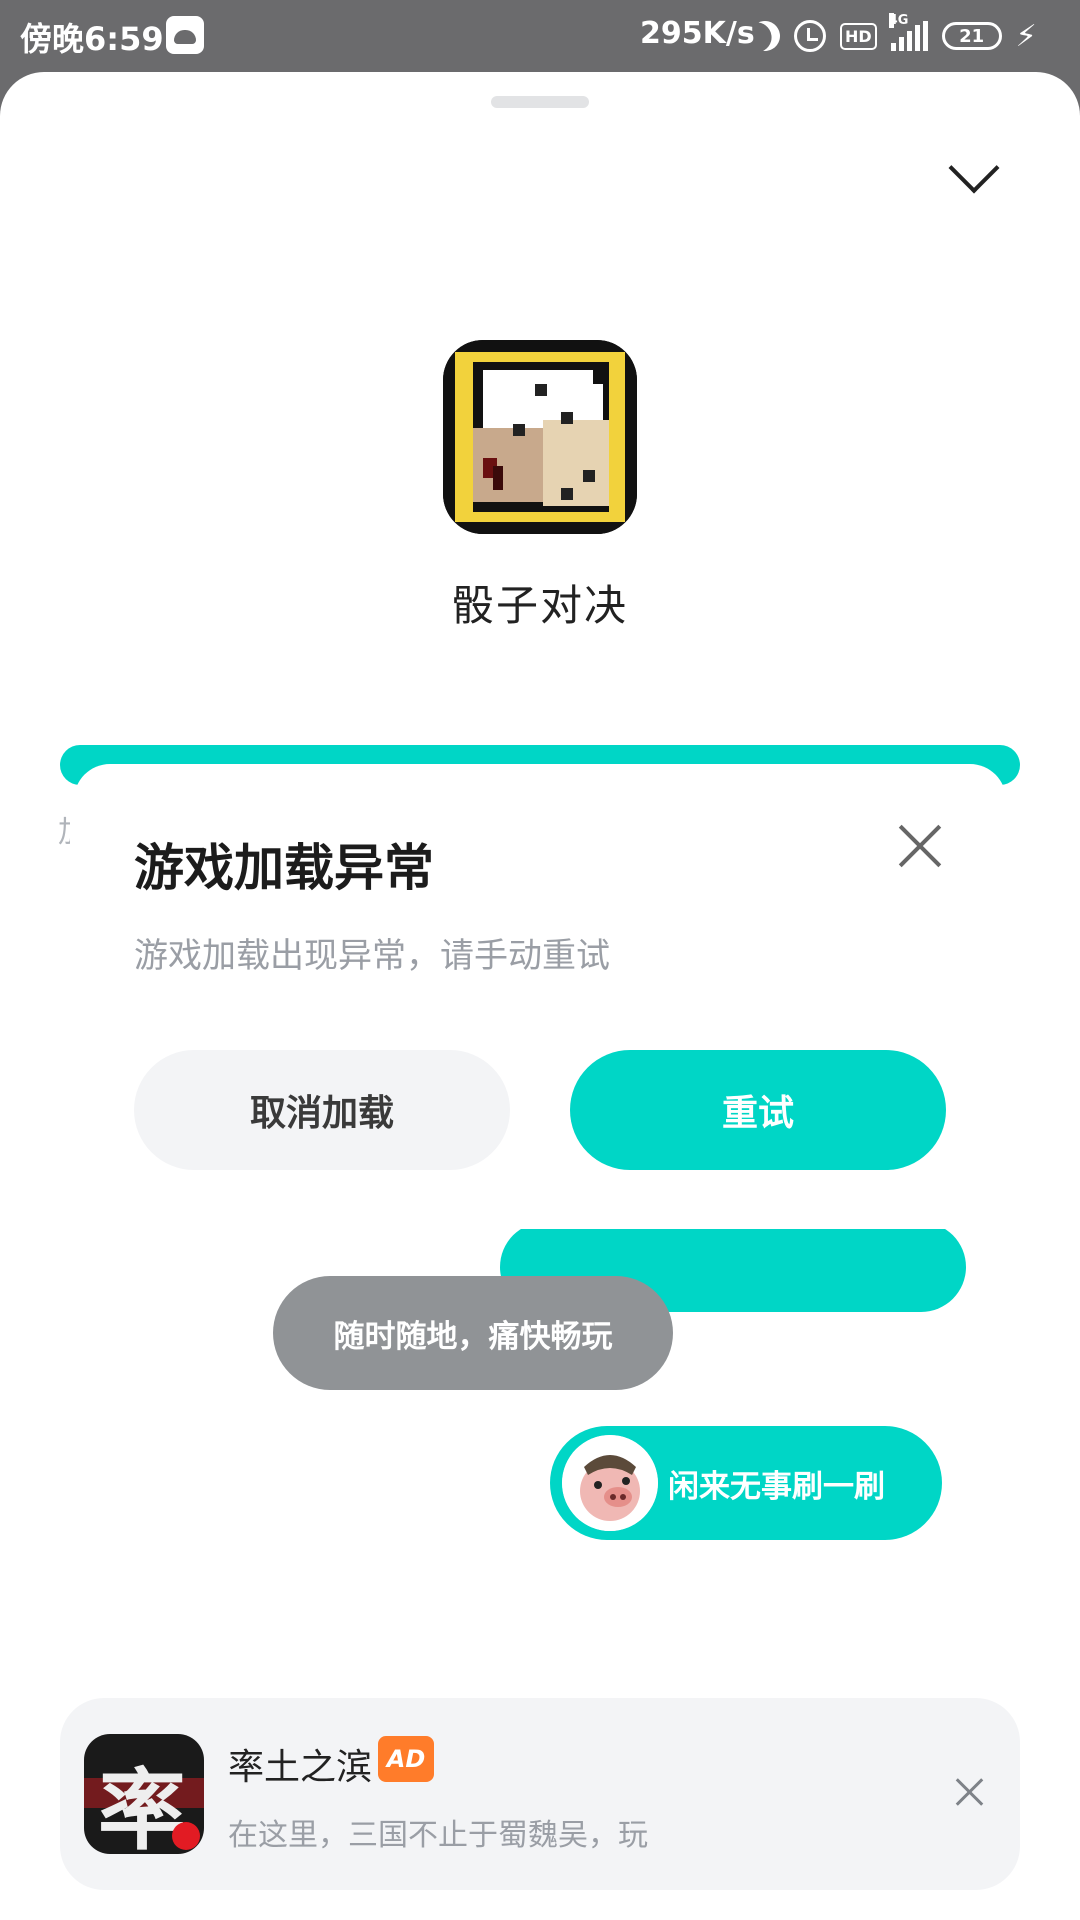 This screenshot has width=1080, height=1920. What do you see at coordinates (972, 180) in the screenshot?
I see `chevron-down-icon` at bounding box center [972, 180].